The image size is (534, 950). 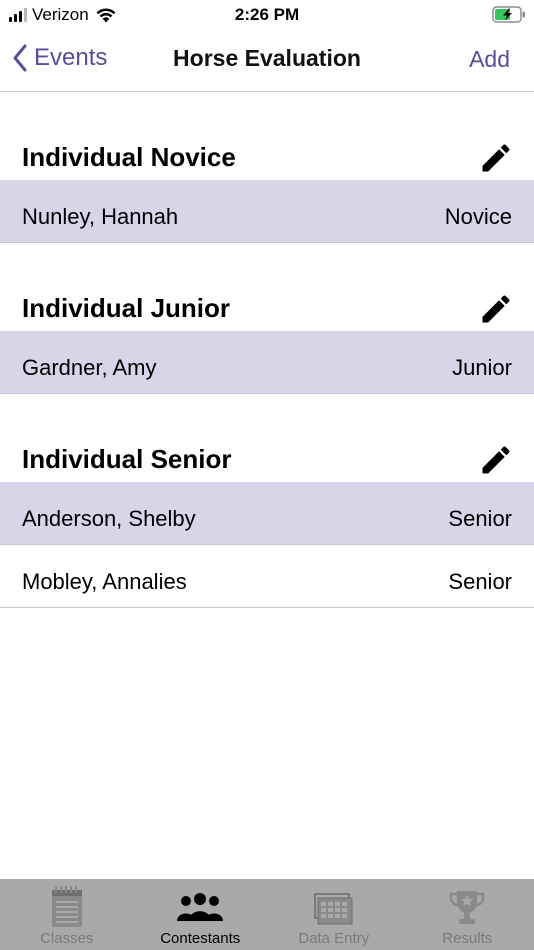 What do you see at coordinates (508, 14) in the screenshot?
I see `battery-charging-icon` at bounding box center [508, 14].